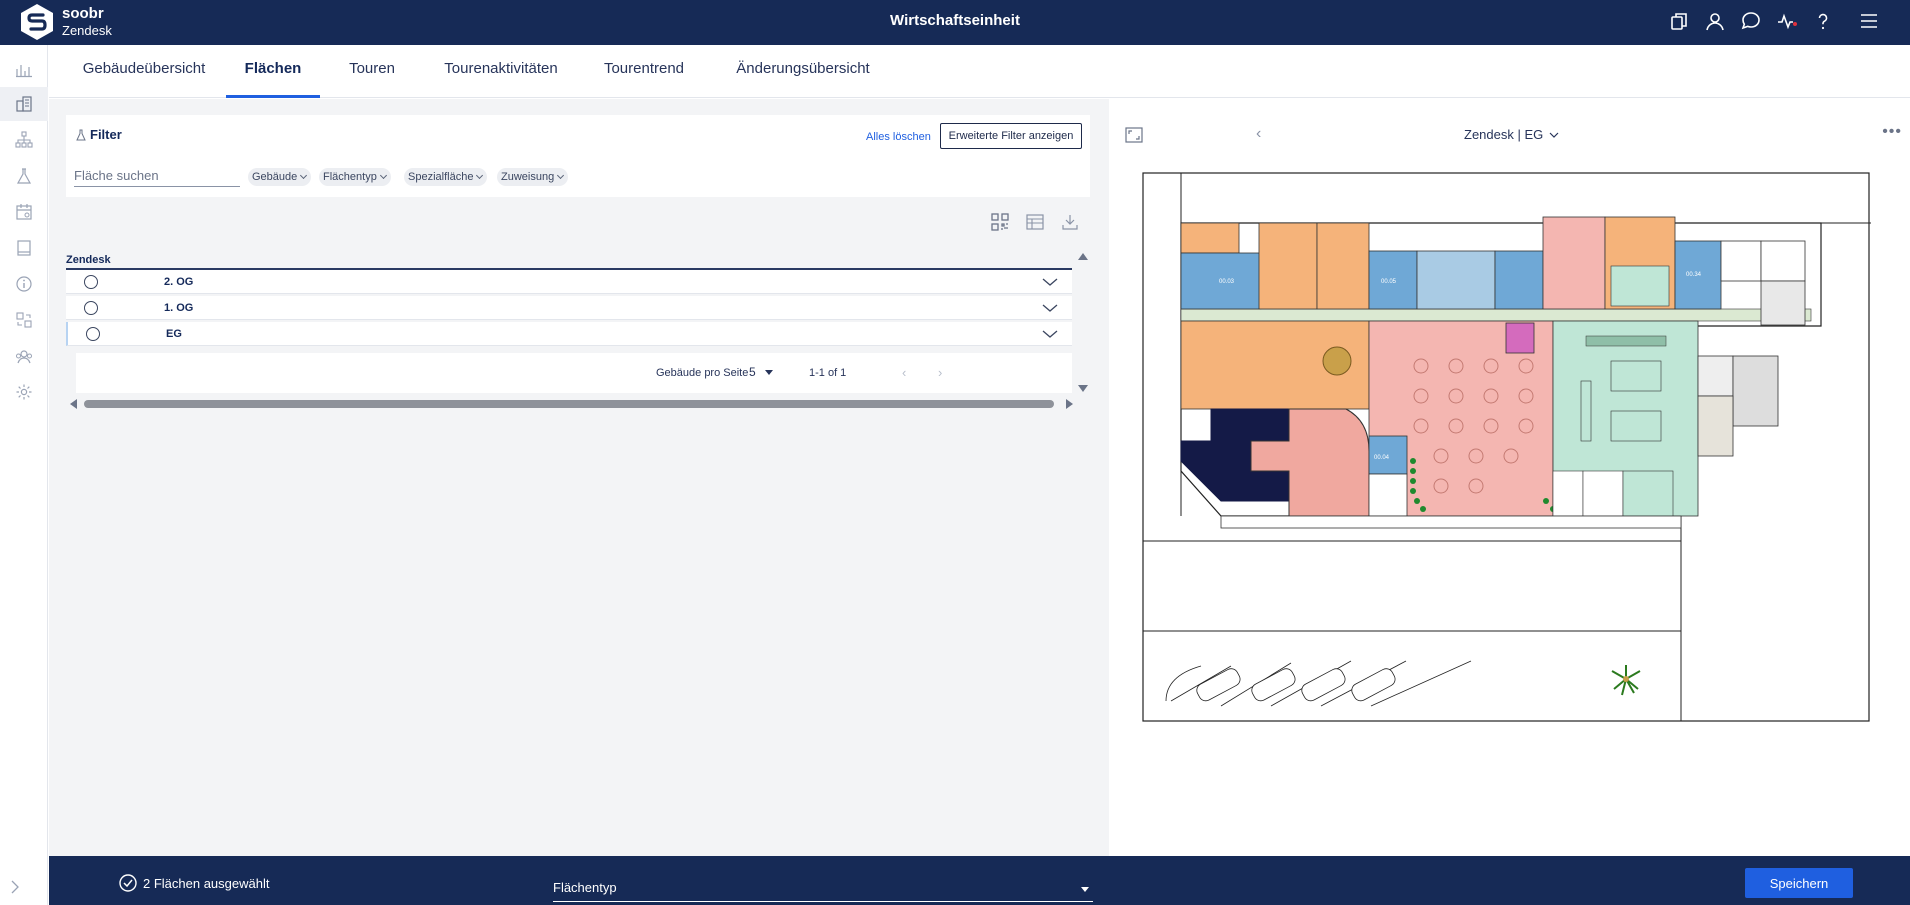 This screenshot has width=1910, height=905. What do you see at coordinates (24, 392) in the screenshot?
I see `gear-icon` at bounding box center [24, 392].